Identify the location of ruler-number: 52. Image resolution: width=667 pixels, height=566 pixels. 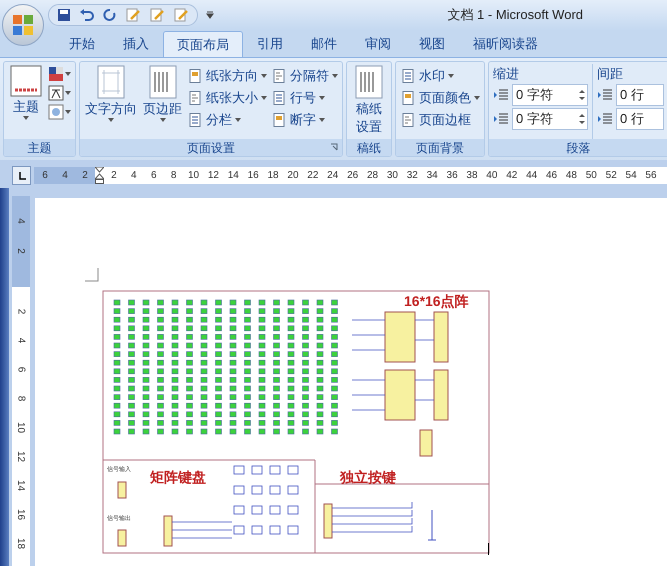
(611, 176).